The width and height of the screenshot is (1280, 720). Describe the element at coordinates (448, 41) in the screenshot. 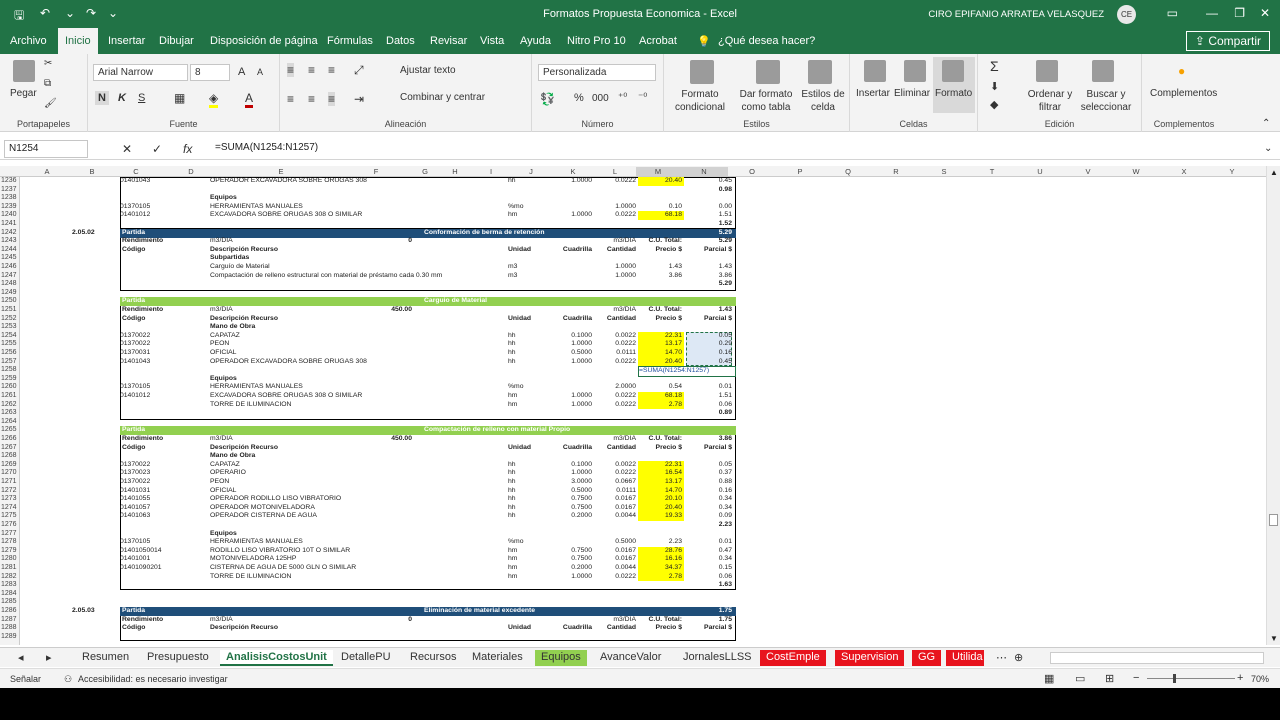

I see `tab-revisar: Revisar` at that location.